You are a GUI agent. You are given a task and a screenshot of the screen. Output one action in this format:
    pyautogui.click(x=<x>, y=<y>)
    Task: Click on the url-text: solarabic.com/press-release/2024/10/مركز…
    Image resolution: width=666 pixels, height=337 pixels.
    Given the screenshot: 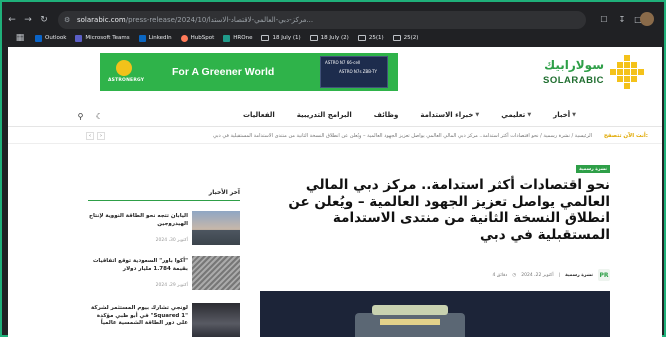 What is the action you would take?
    pyautogui.click(x=195, y=20)
    